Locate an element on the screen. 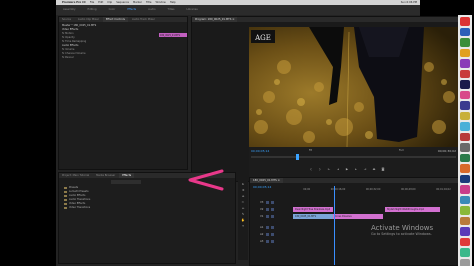 The width and height of the screenshot is (474, 266). track-select-tool-icon: ⇉ is located at coordinates (243, 190).